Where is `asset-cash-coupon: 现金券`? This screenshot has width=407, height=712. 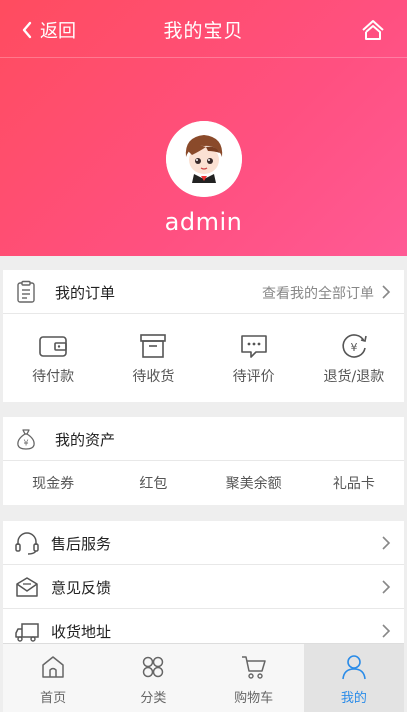
asset-cash-coupon: 现金券 is located at coordinates (53, 483).